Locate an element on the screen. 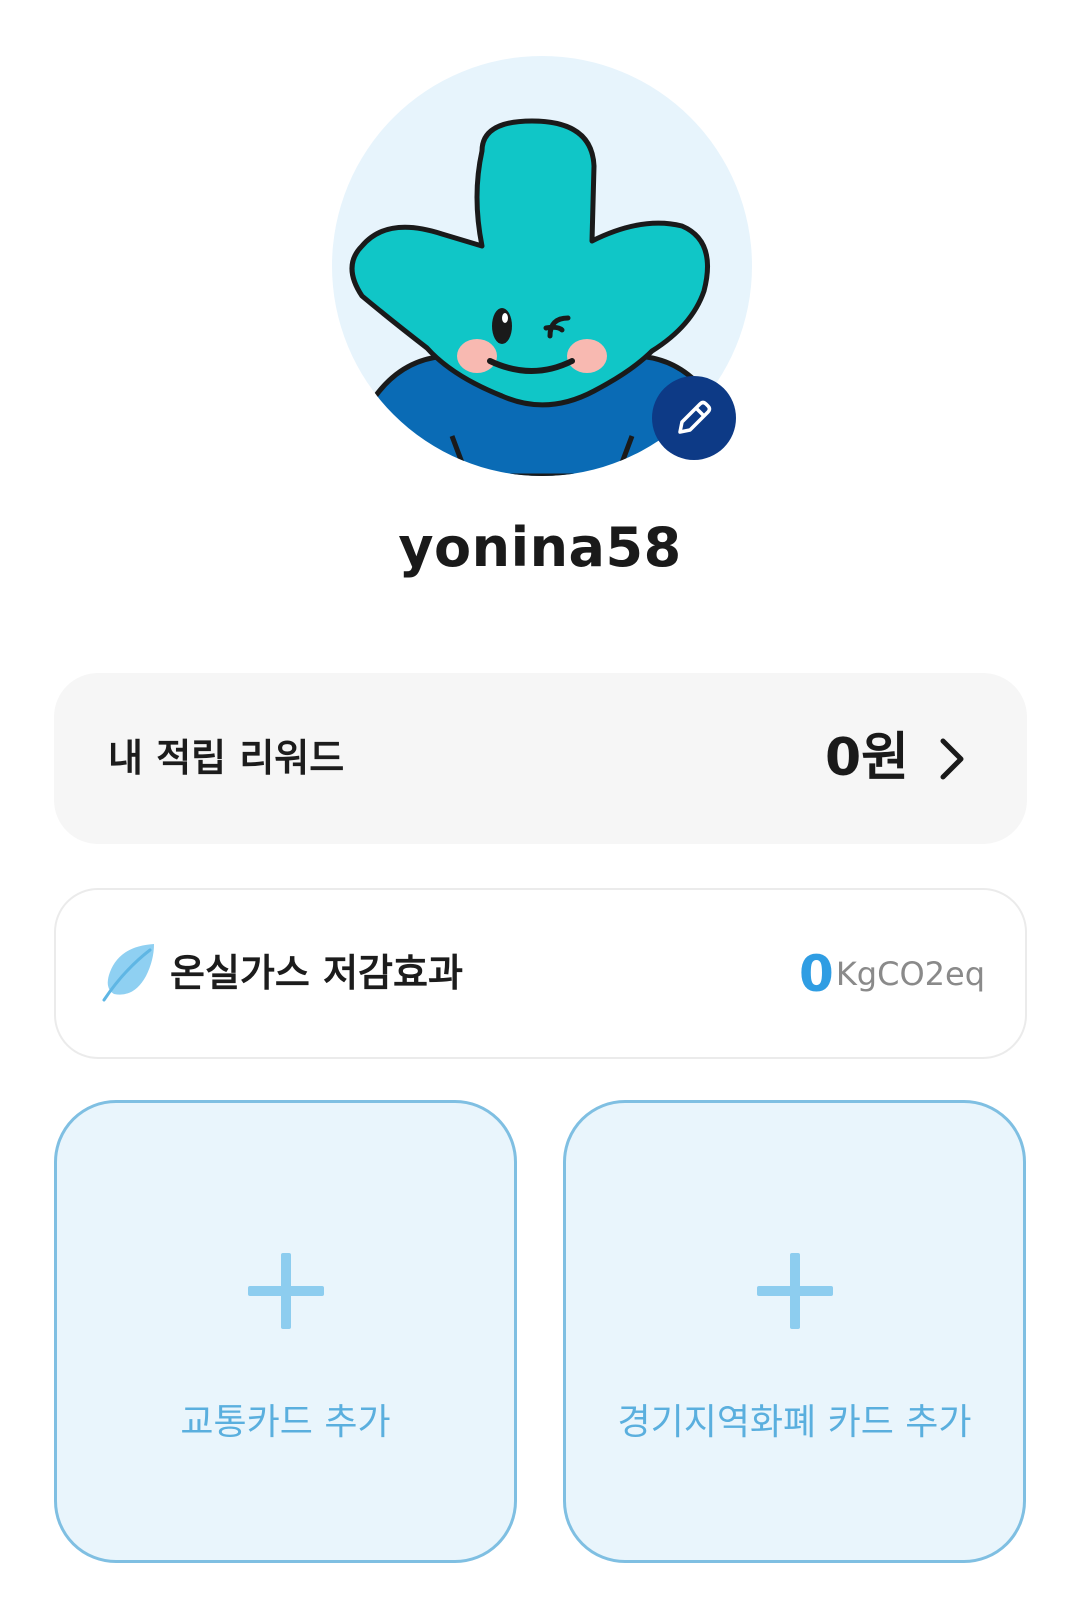 This screenshot has height=1619, width=1080. carbon-label: 온실가스 저감효과 is located at coordinates (316, 973).